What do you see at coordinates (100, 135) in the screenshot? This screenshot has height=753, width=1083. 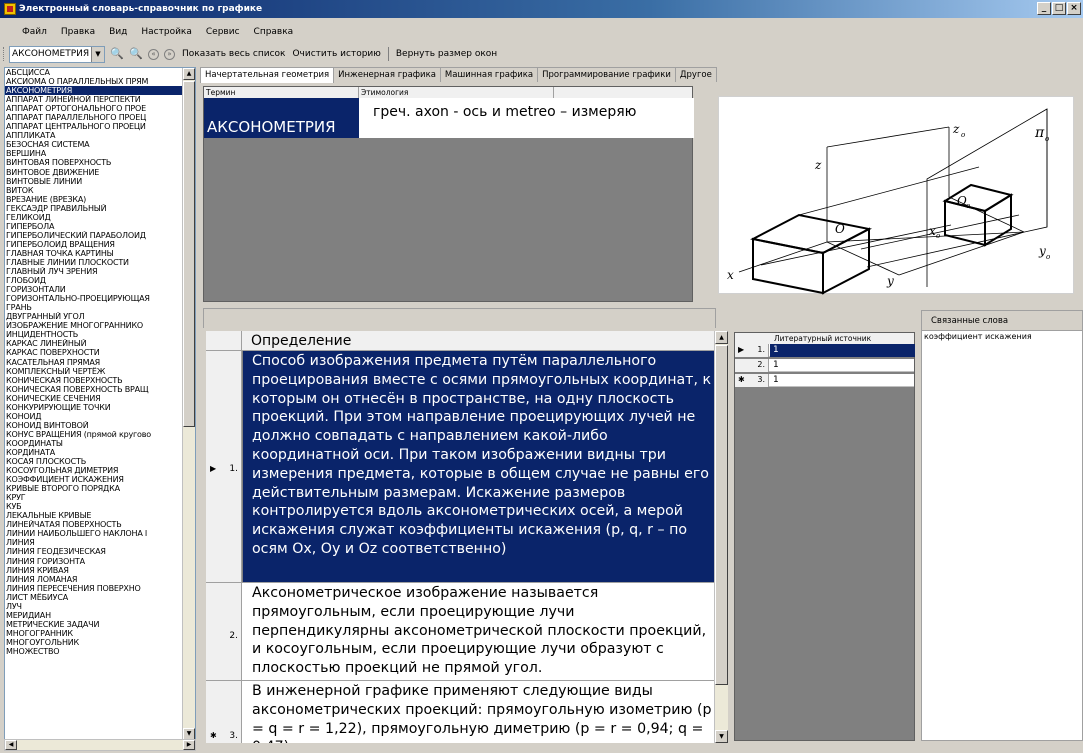 I see `term-list-item: АППЛИКАТА` at bounding box center [100, 135].